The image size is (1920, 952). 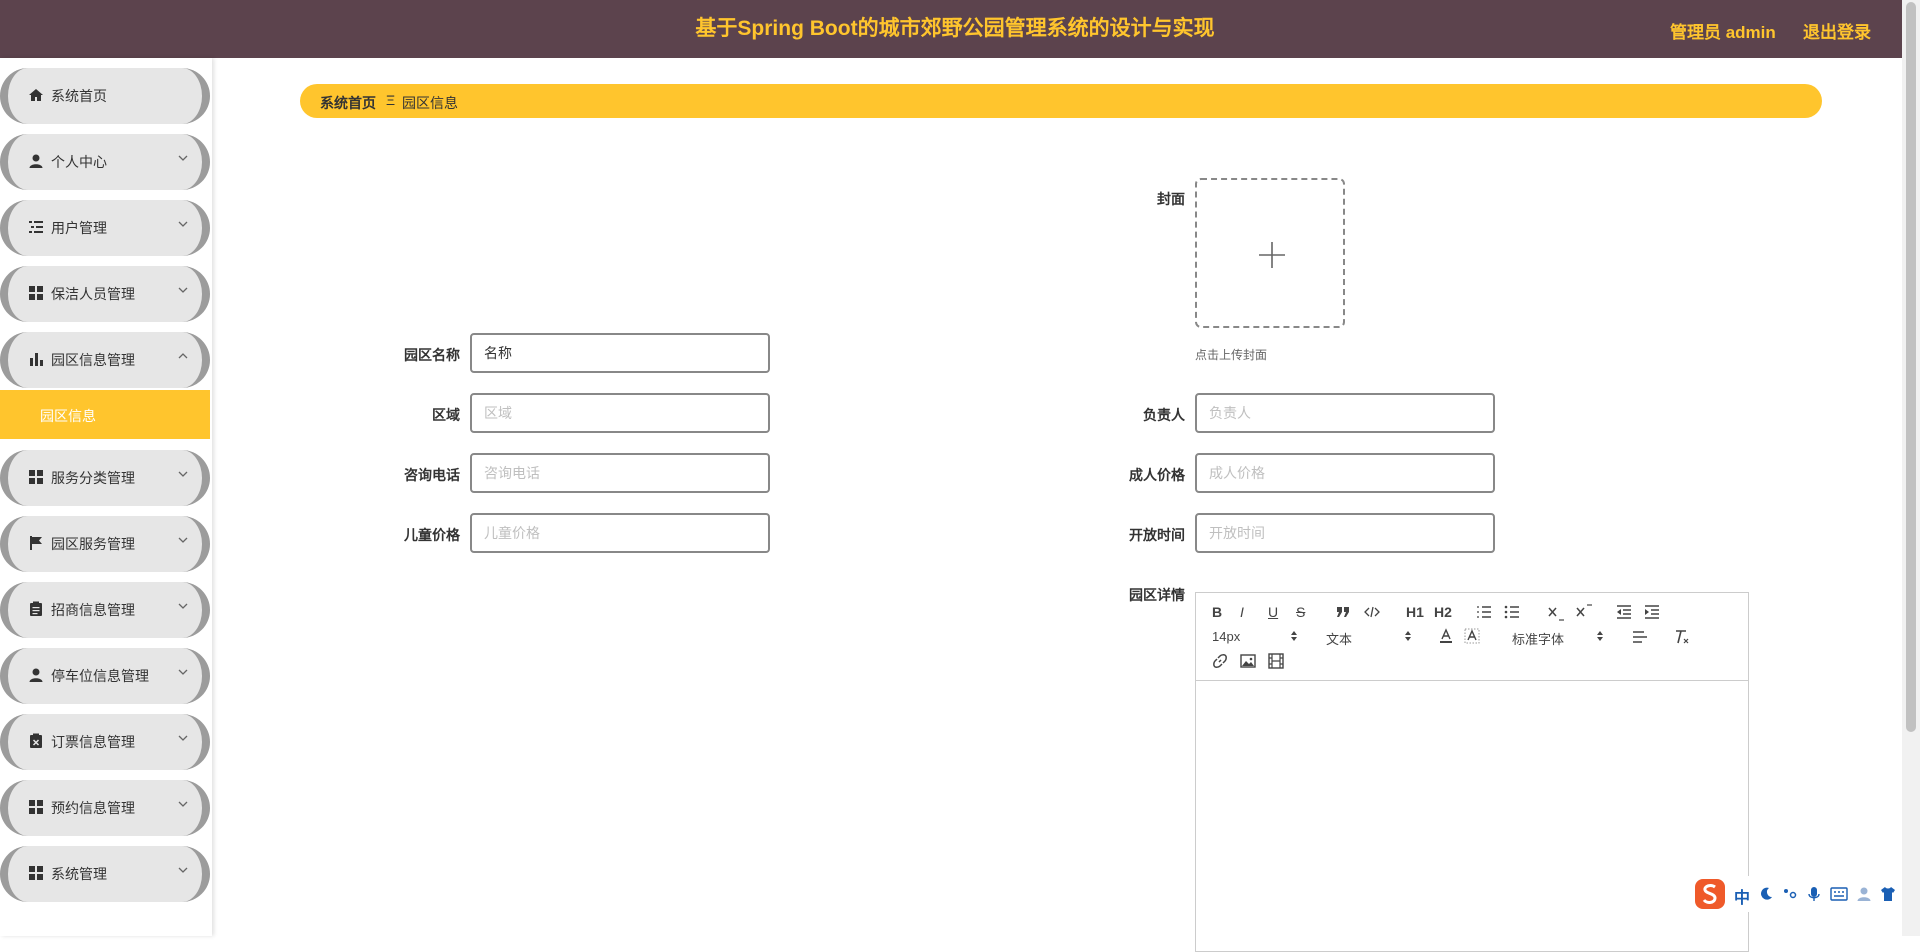 I want to click on sidebar-item-personal: 个人中心, so click(x=105, y=162).